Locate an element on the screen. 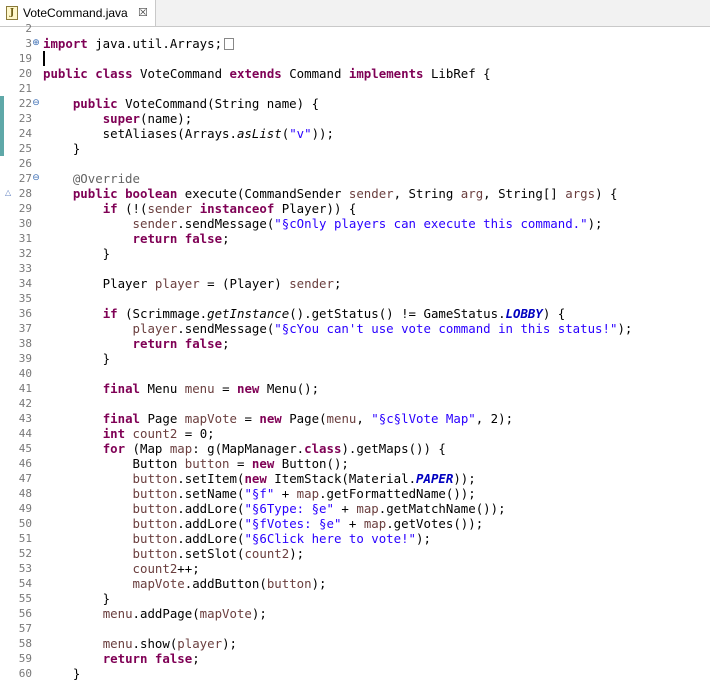 The height and width of the screenshot is (684, 710). code-token: .getMatchName()); is located at coordinates (442, 508).